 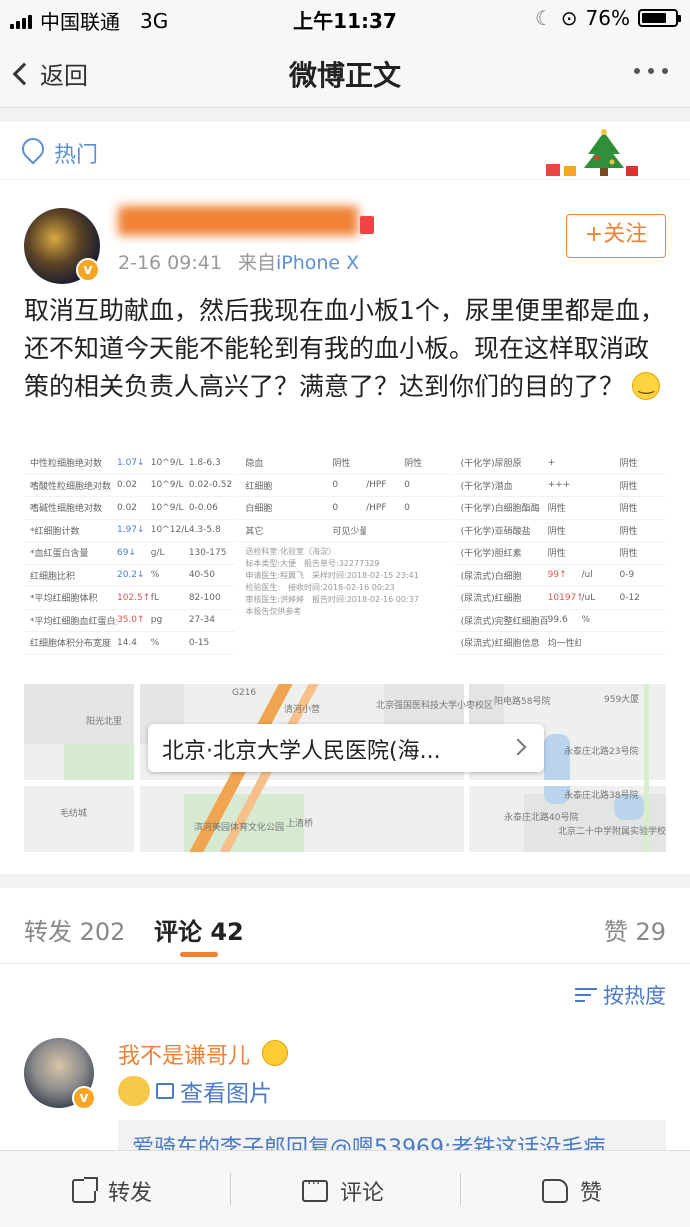 I want to click on lab-cell: 99.6, so click(x=557, y=620).